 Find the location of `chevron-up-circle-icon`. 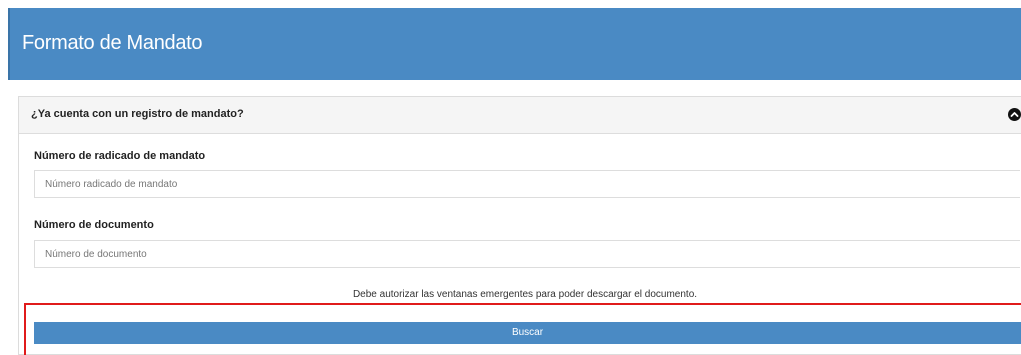

chevron-up-circle-icon is located at coordinates (1014, 114).